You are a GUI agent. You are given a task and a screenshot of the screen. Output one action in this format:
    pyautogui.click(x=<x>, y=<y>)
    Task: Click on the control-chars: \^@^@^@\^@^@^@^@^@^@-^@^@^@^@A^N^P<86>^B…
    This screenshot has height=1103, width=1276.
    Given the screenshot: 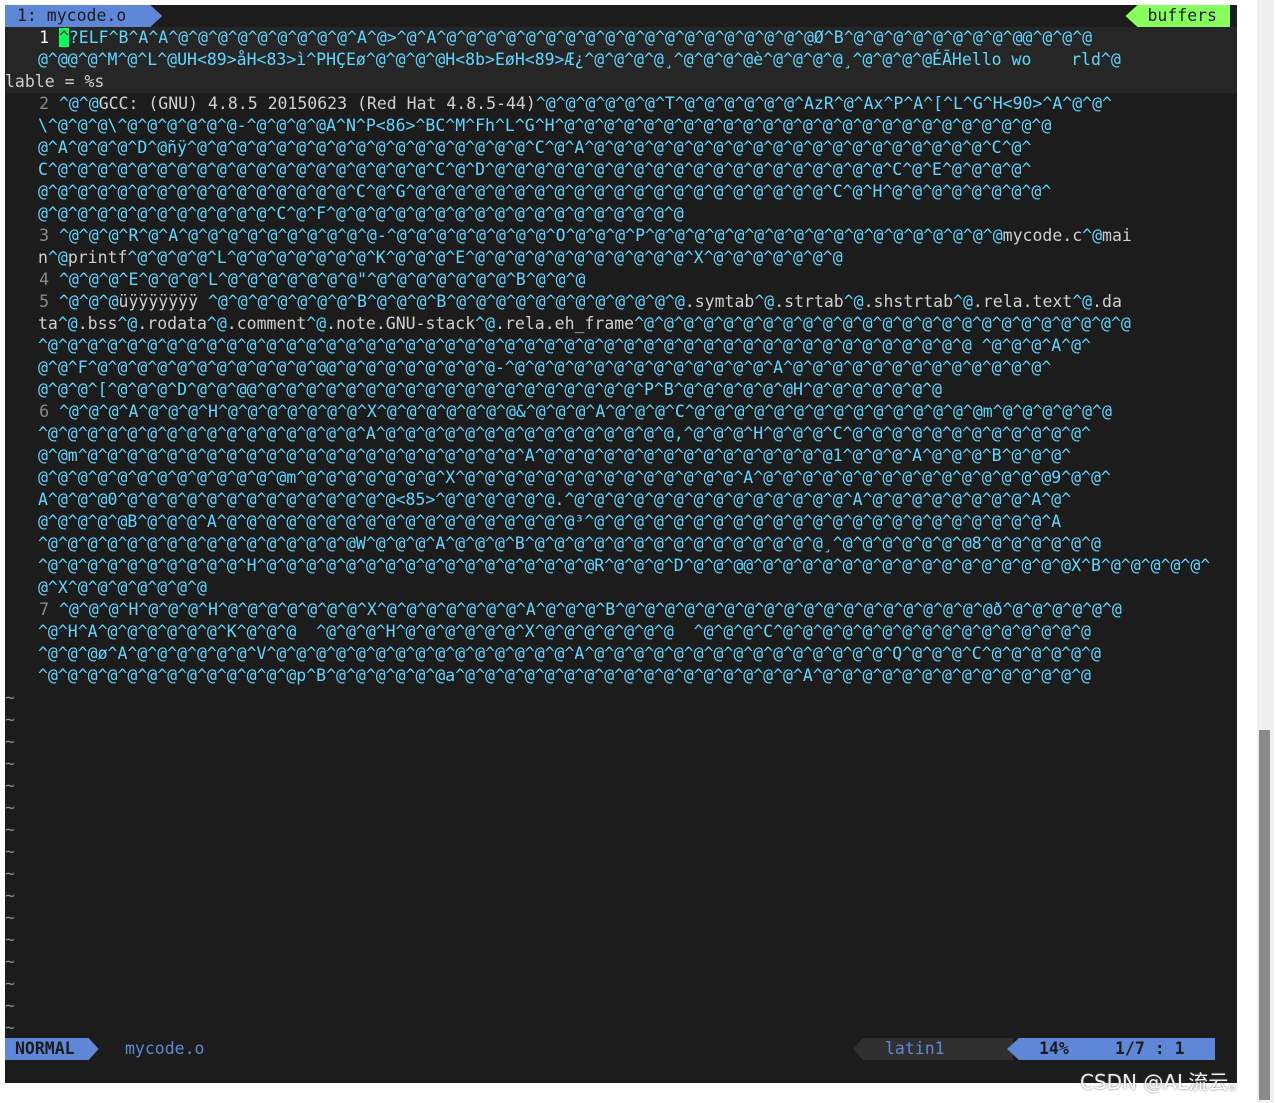 What is the action you would take?
    pyautogui.click(x=545, y=125)
    